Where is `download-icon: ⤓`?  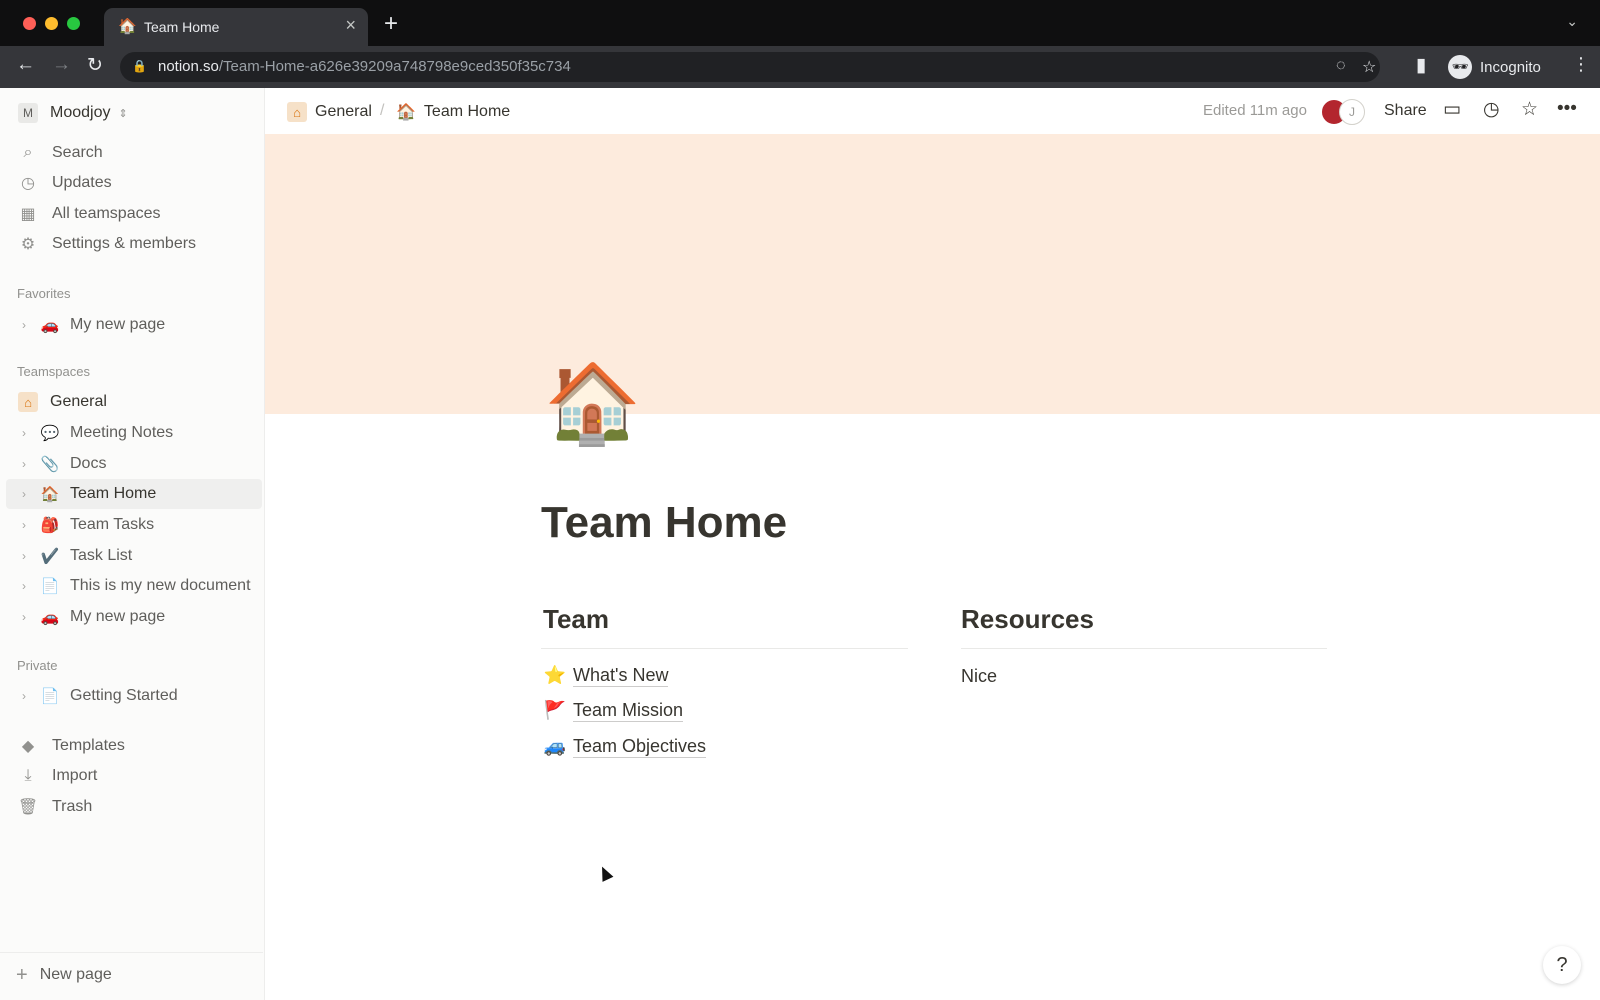
download-icon: ⤓ is located at coordinates (28, 775).